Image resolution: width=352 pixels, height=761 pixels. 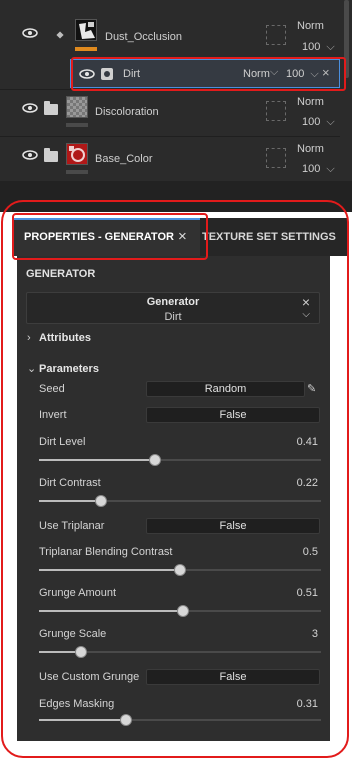 What do you see at coordinates (144, 37) in the screenshot?
I see `layer-name: Dust_Occlusion` at bounding box center [144, 37].